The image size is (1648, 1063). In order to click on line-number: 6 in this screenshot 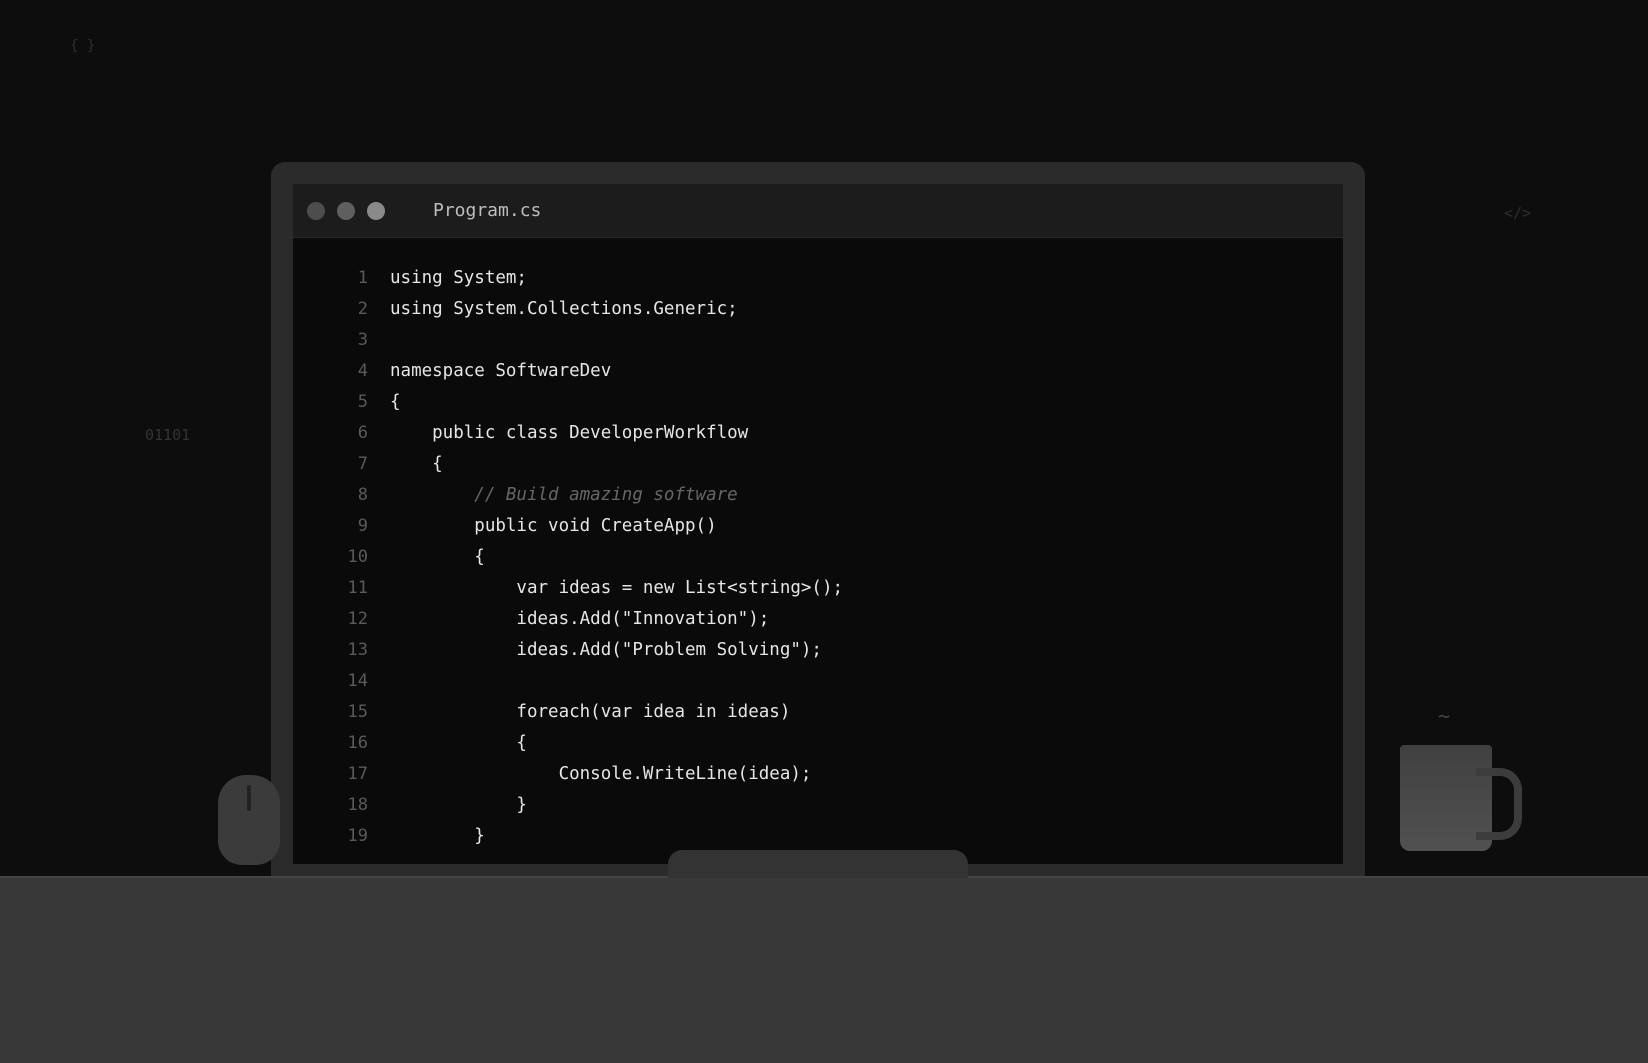, I will do `click(362, 432)`.